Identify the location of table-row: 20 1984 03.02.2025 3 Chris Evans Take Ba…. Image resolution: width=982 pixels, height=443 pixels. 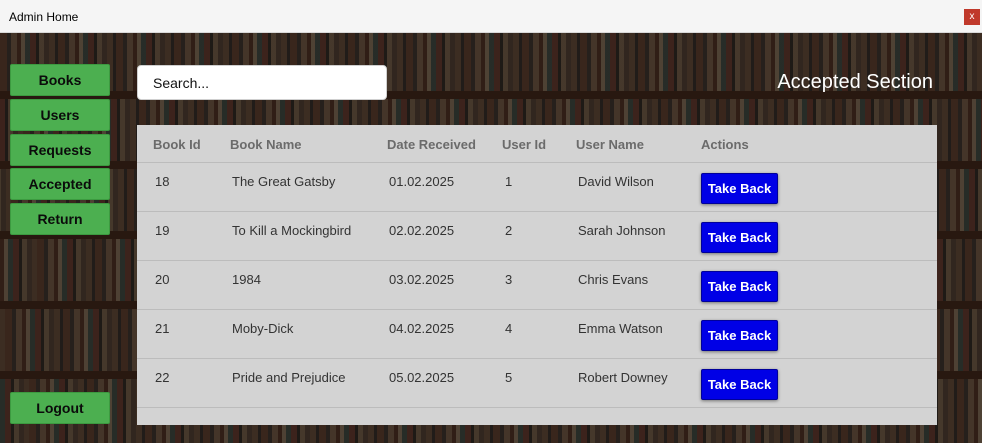
(537, 285).